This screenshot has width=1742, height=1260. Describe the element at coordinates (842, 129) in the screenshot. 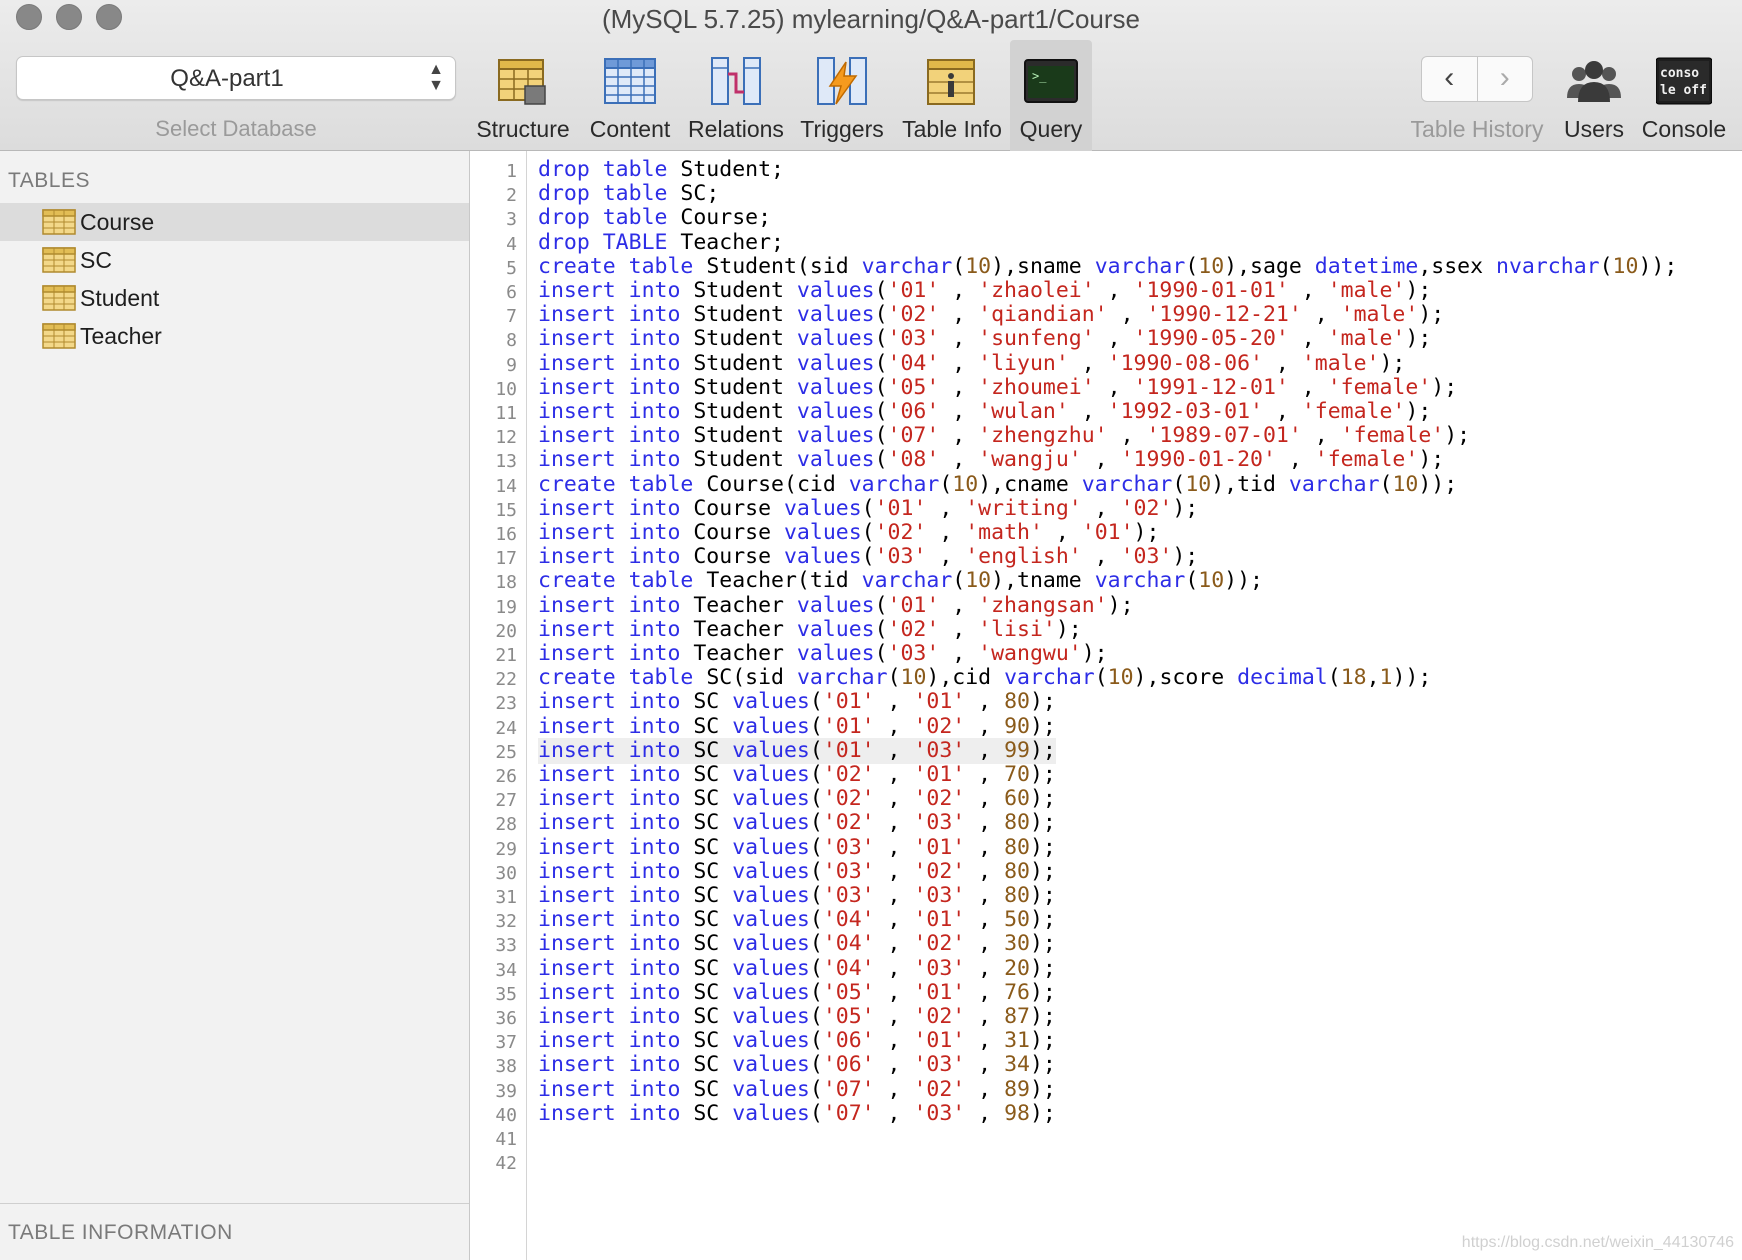

I see `toolbar-triggers-label: Triggers` at that location.